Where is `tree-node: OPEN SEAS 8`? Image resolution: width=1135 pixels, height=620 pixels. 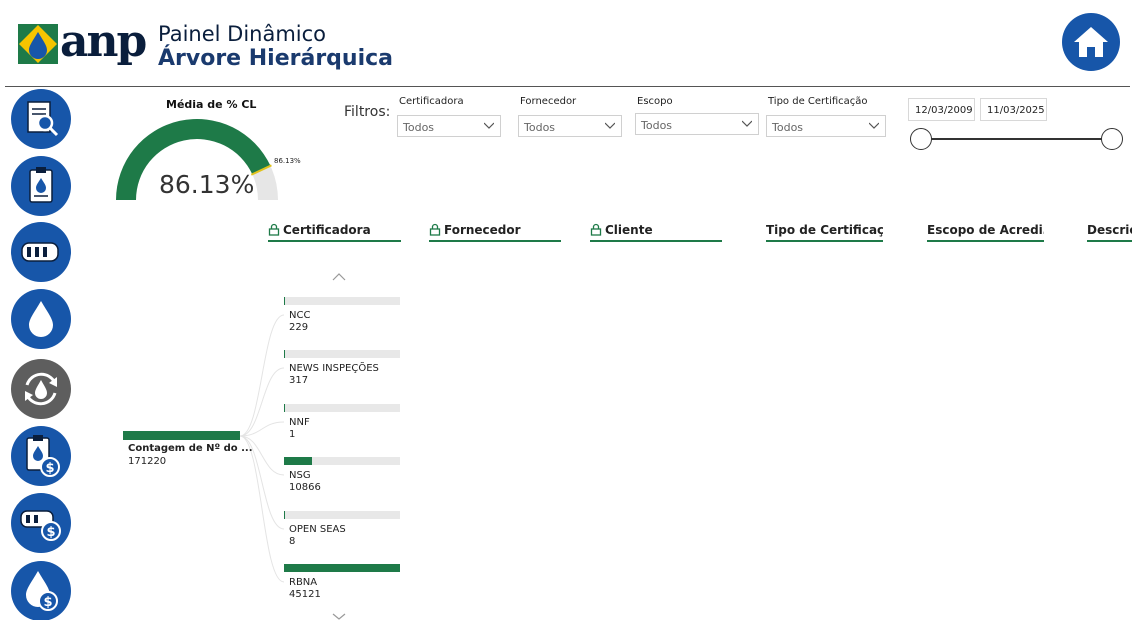 tree-node: OPEN SEAS 8 is located at coordinates (342, 529).